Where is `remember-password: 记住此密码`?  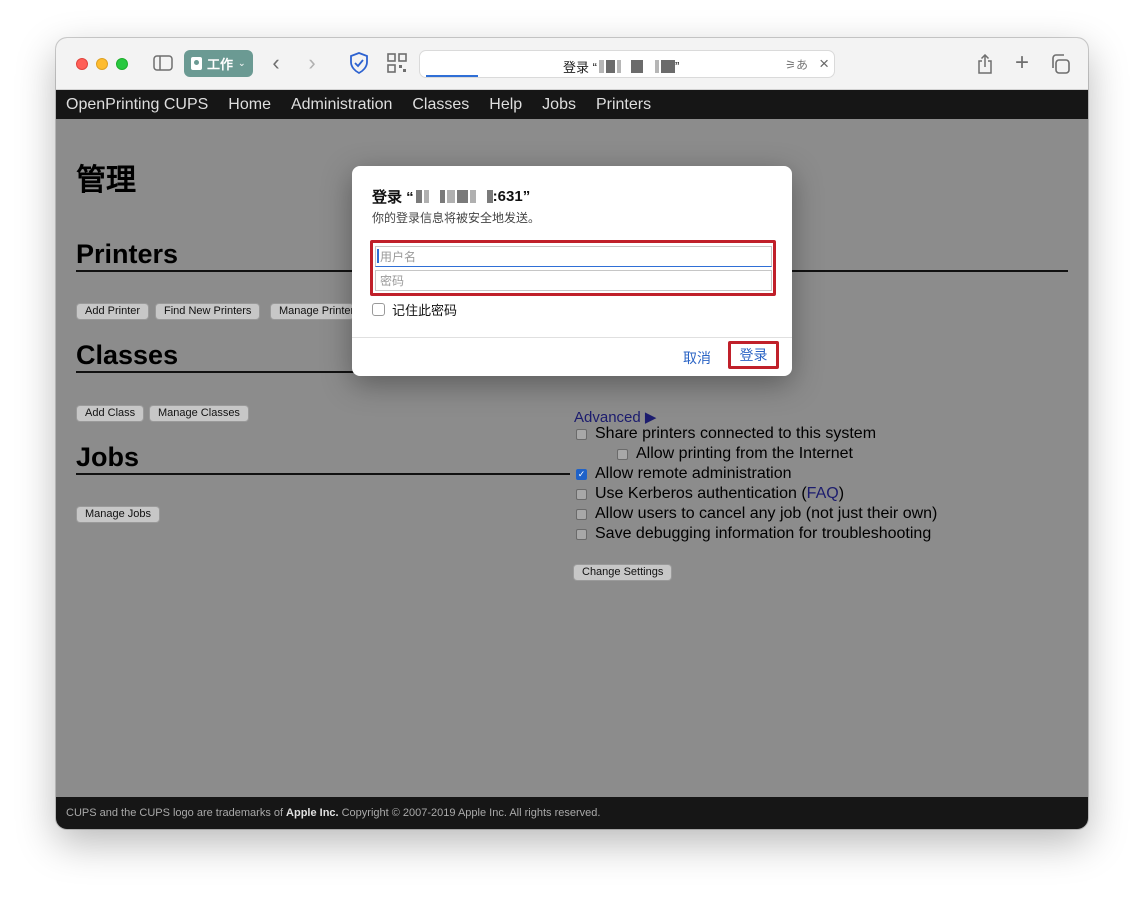
remember-password: 记住此密码 is located at coordinates (414, 309).